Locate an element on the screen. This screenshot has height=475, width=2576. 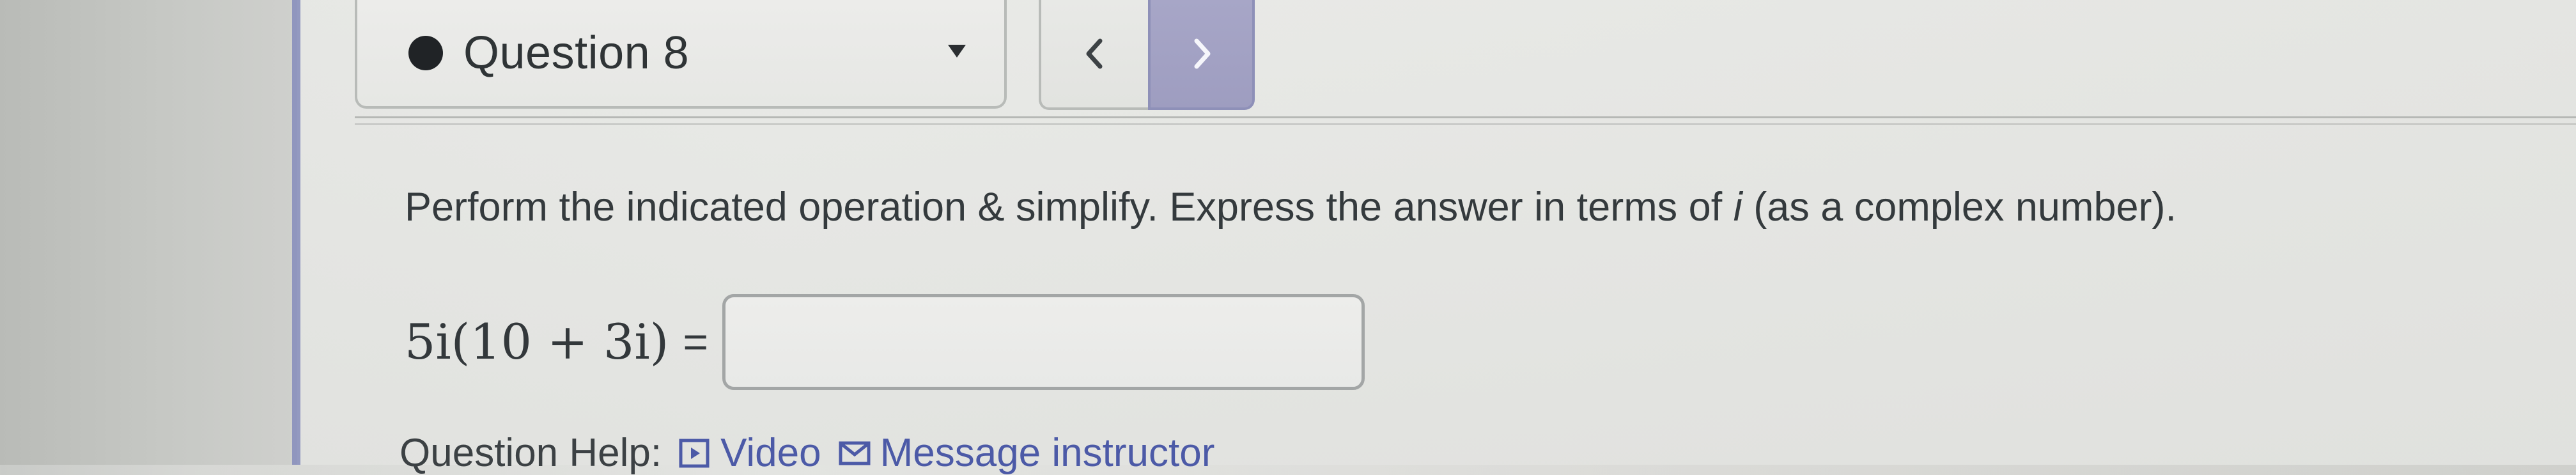
chevron-down-icon is located at coordinates (957, 51).